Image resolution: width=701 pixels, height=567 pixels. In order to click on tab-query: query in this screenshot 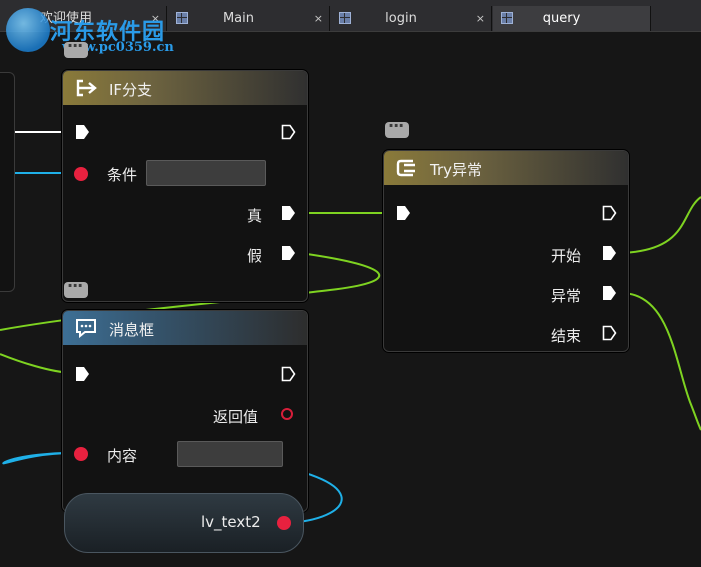, I will do `click(572, 18)`.